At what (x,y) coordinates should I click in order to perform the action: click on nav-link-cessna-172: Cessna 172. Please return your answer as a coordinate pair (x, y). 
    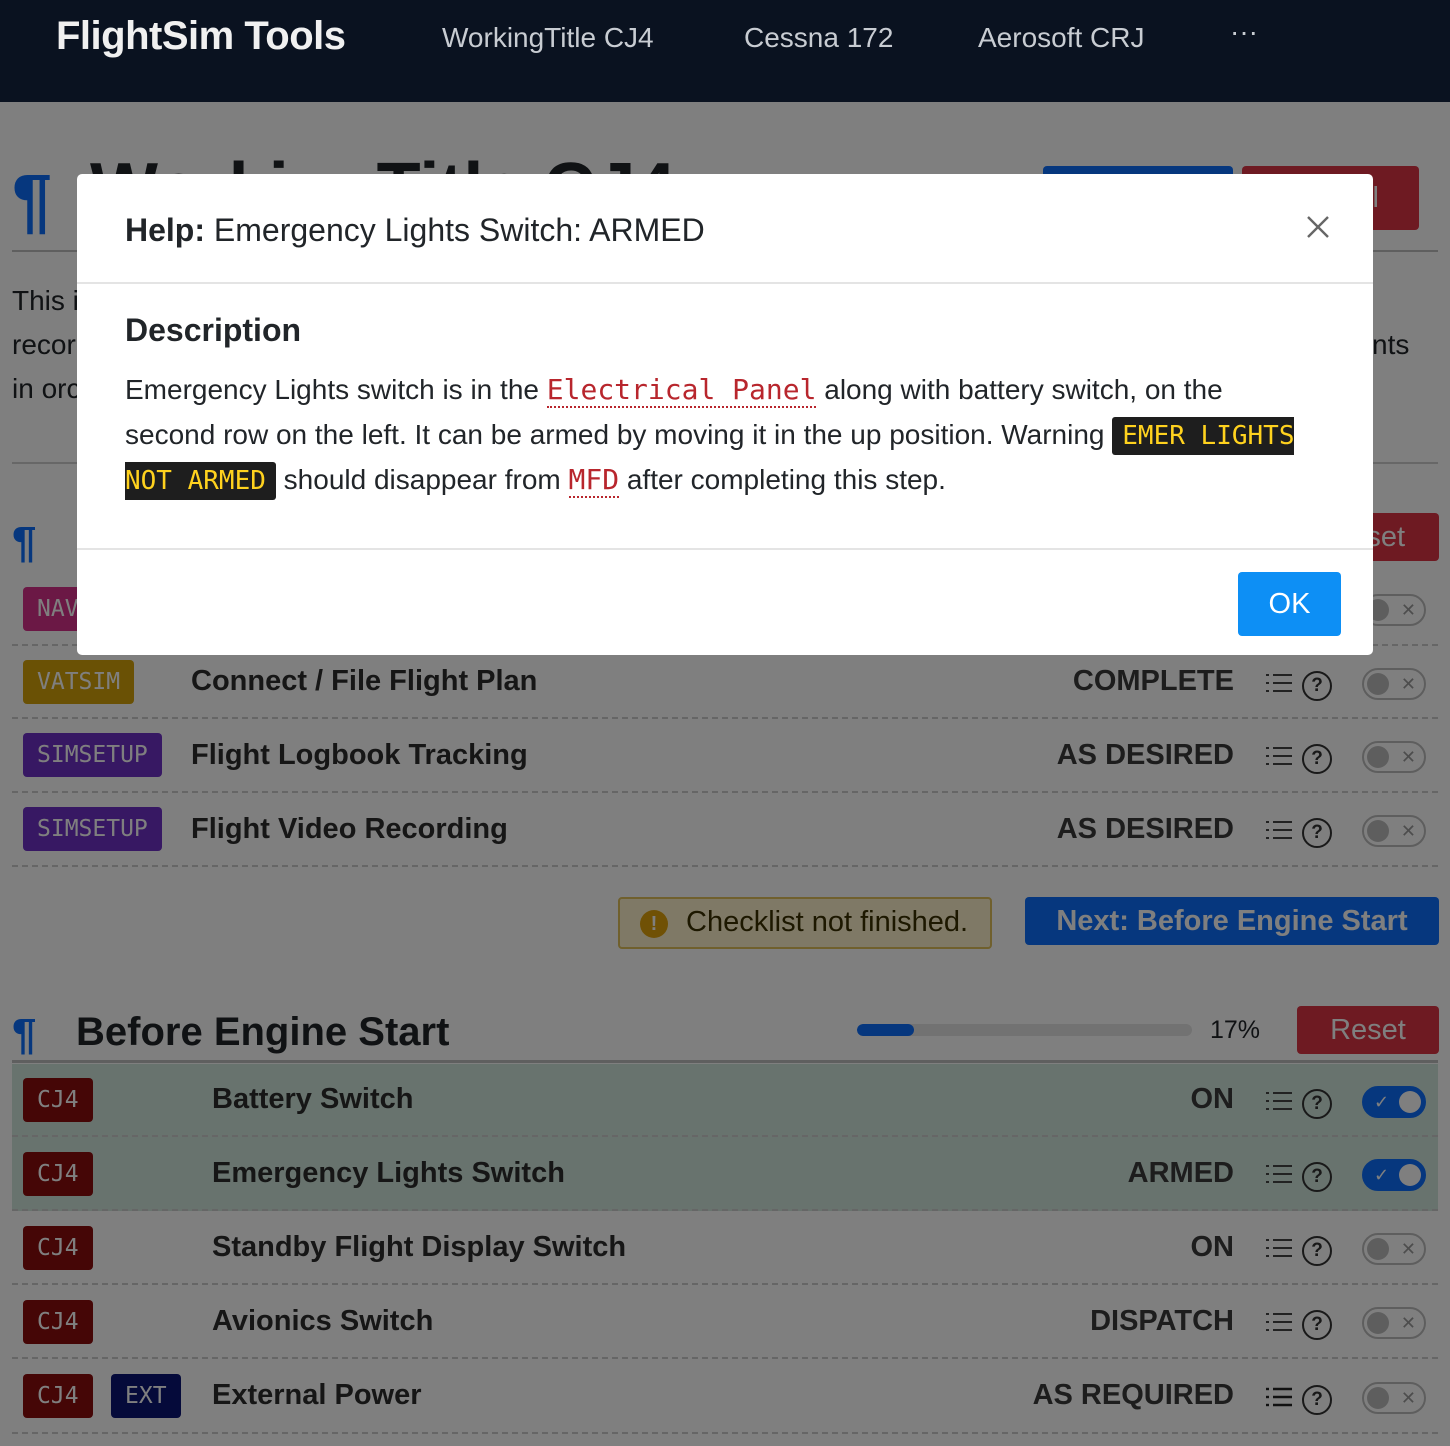
    Looking at the image, I should click on (818, 38).